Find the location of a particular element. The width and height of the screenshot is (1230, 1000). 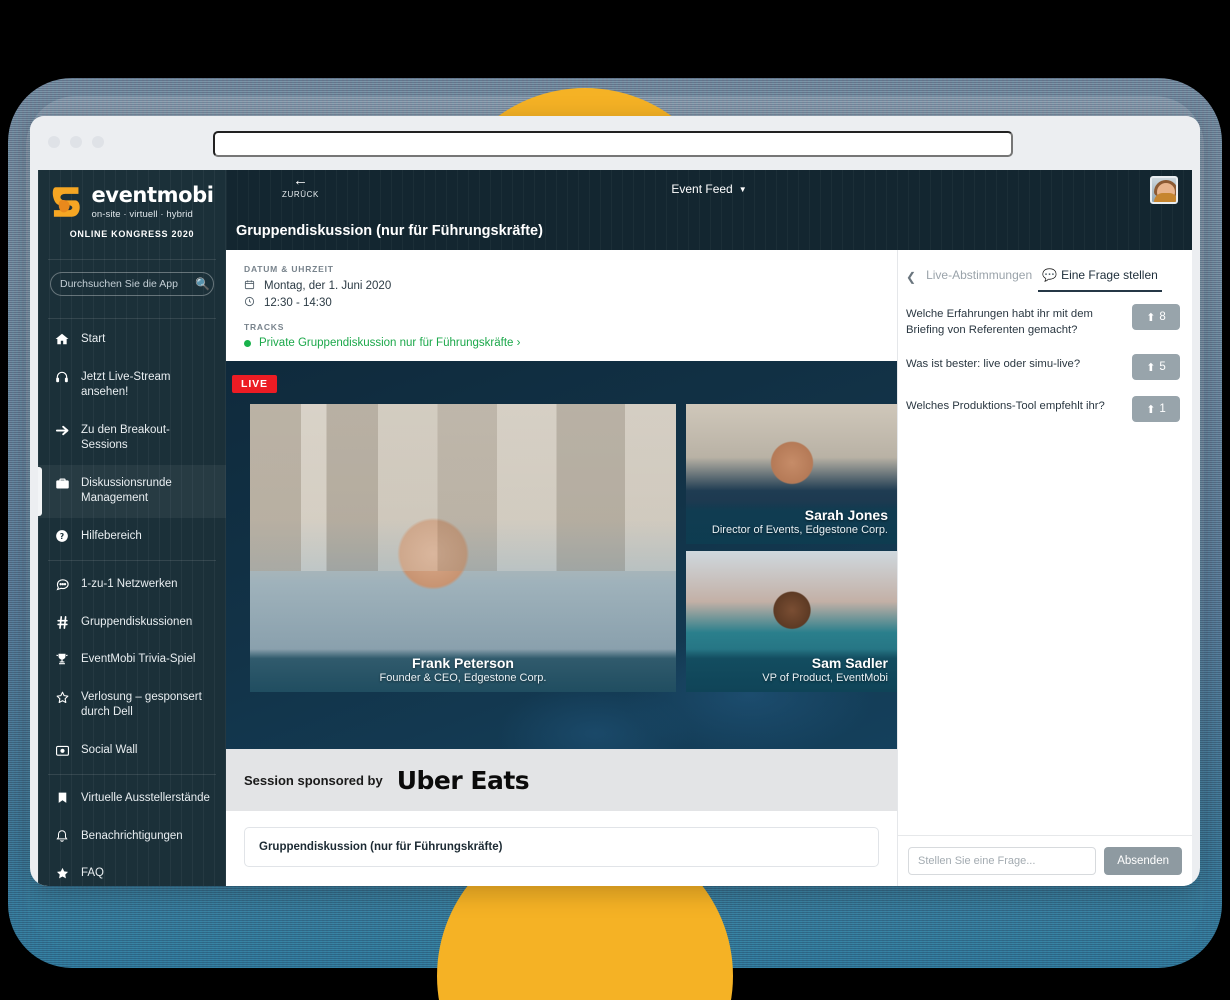

sidebar-item-benachrichtigungen: Benachrichtigungen is located at coordinates (132, 837).